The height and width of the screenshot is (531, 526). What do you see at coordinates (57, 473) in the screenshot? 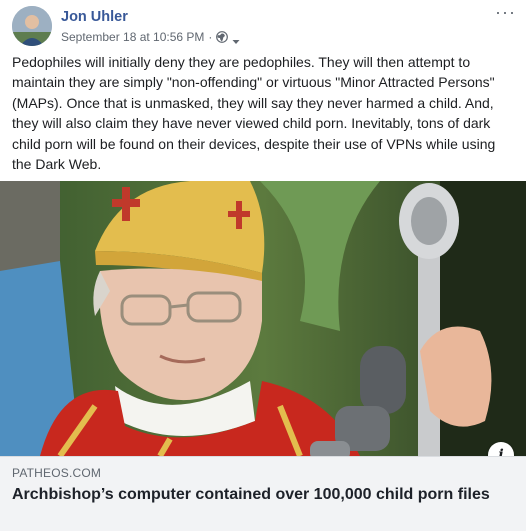
I see `link-domain: PATHEOS.COM` at bounding box center [57, 473].